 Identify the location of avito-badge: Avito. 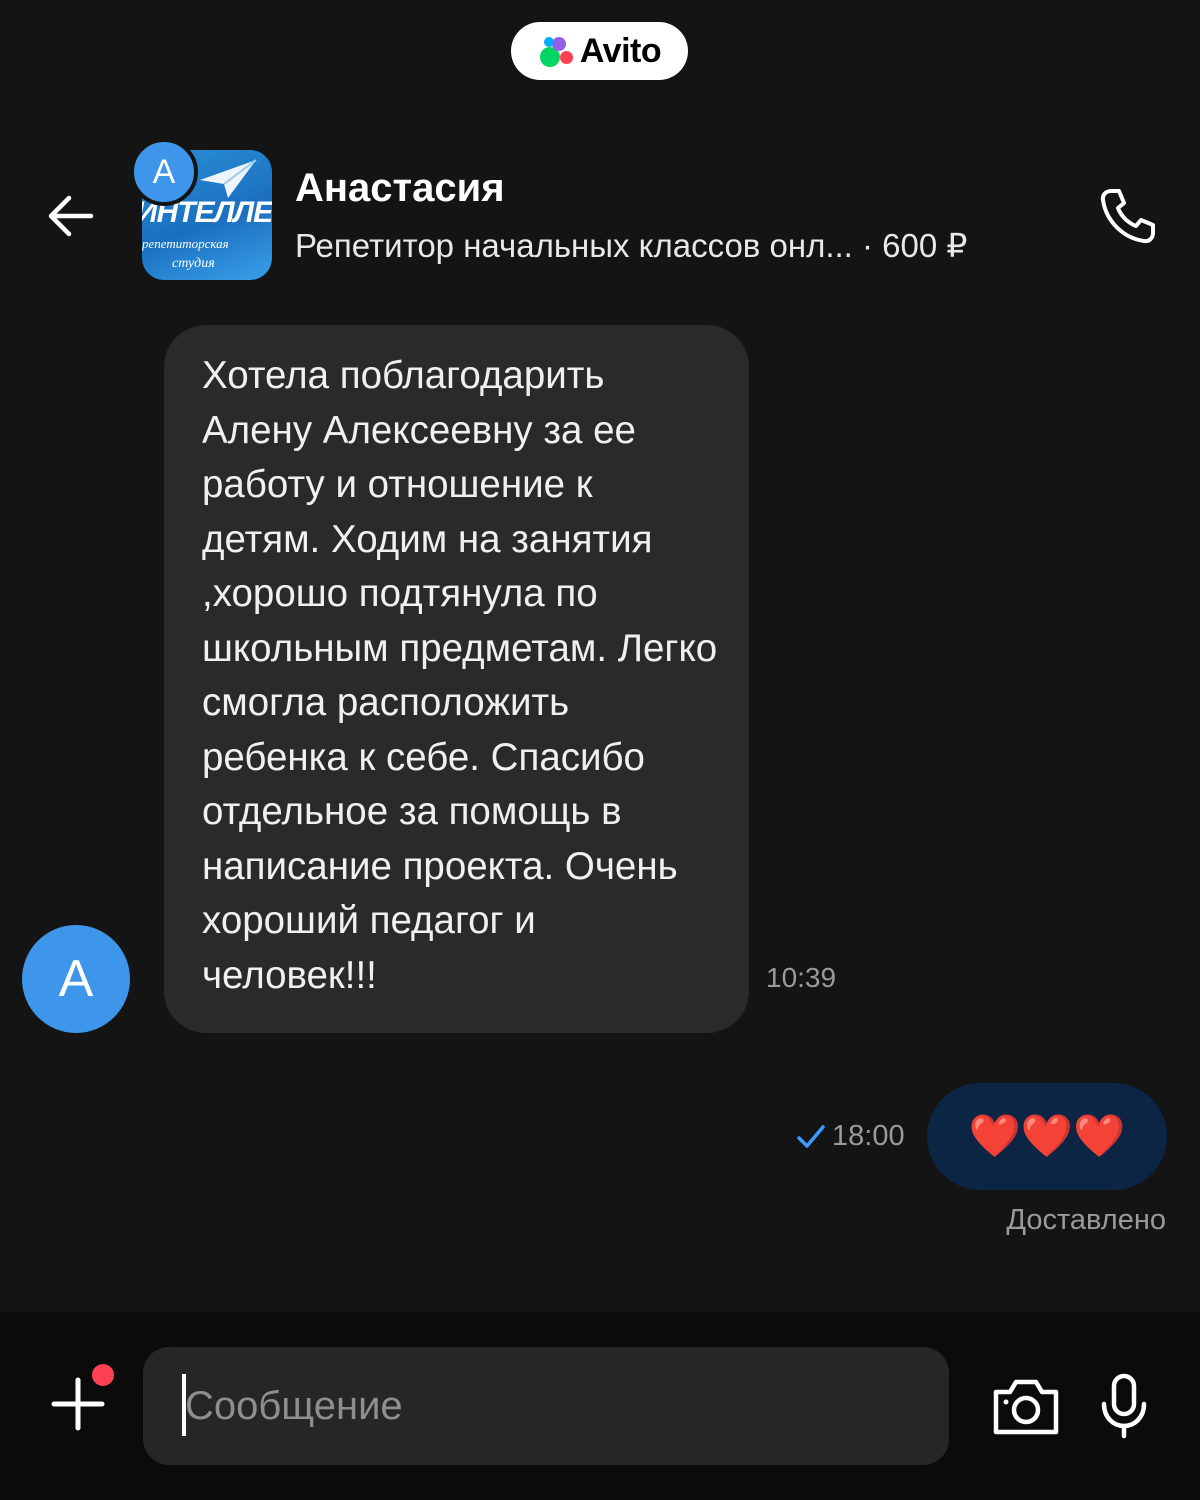
(599, 51).